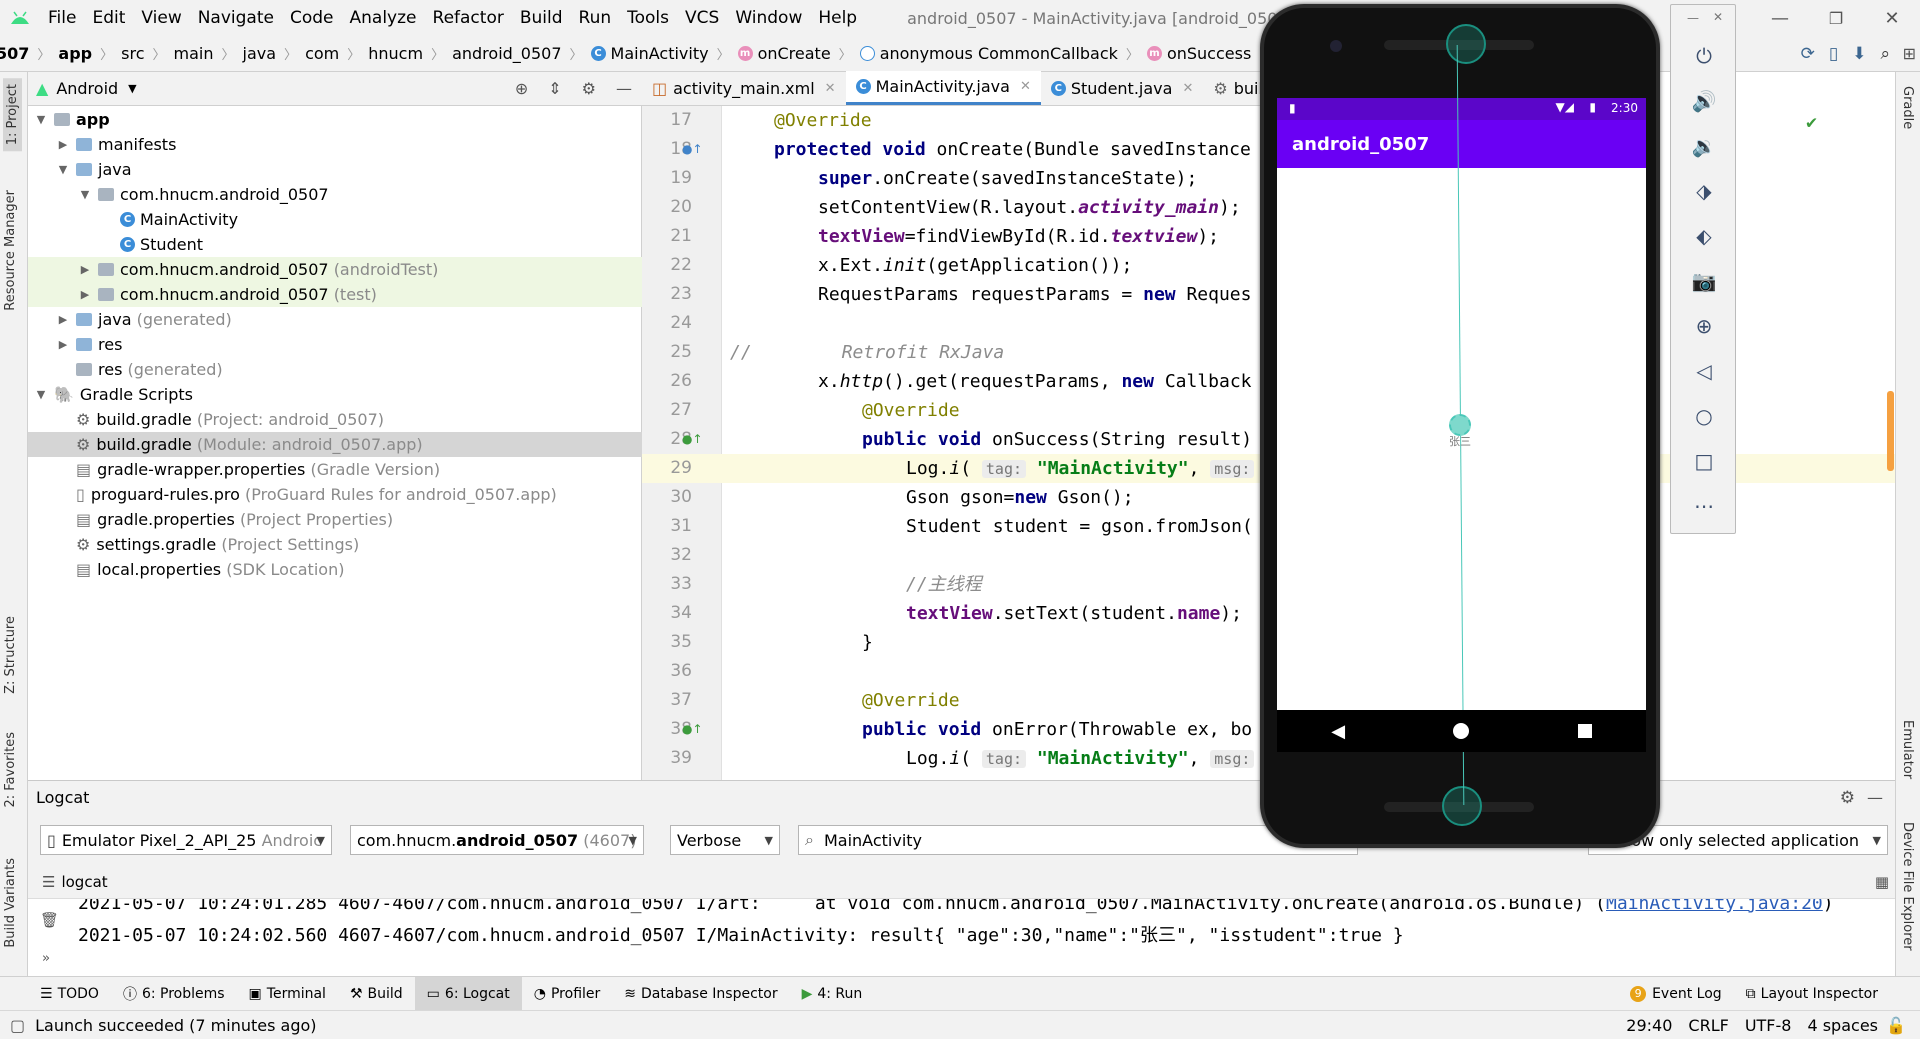 Image resolution: width=1920 pixels, height=1039 pixels. I want to click on tree-item-settings-gradle: ⚙ settings.gradle (Project Settings), so click(335, 544).